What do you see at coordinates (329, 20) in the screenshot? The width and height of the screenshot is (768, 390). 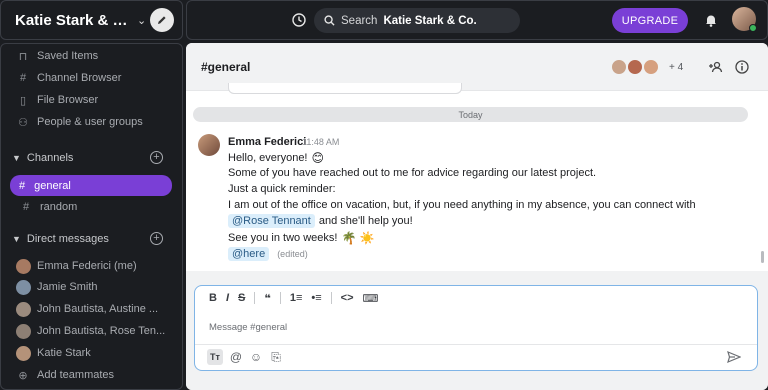 I see `search-icon` at bounding box center [329, 20].